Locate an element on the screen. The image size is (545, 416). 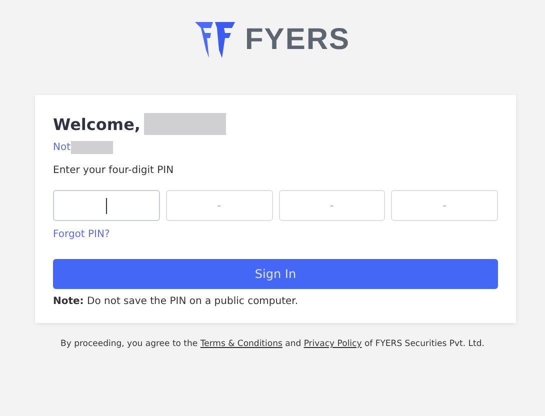
text-cursor is located at coordinates (106, 206).